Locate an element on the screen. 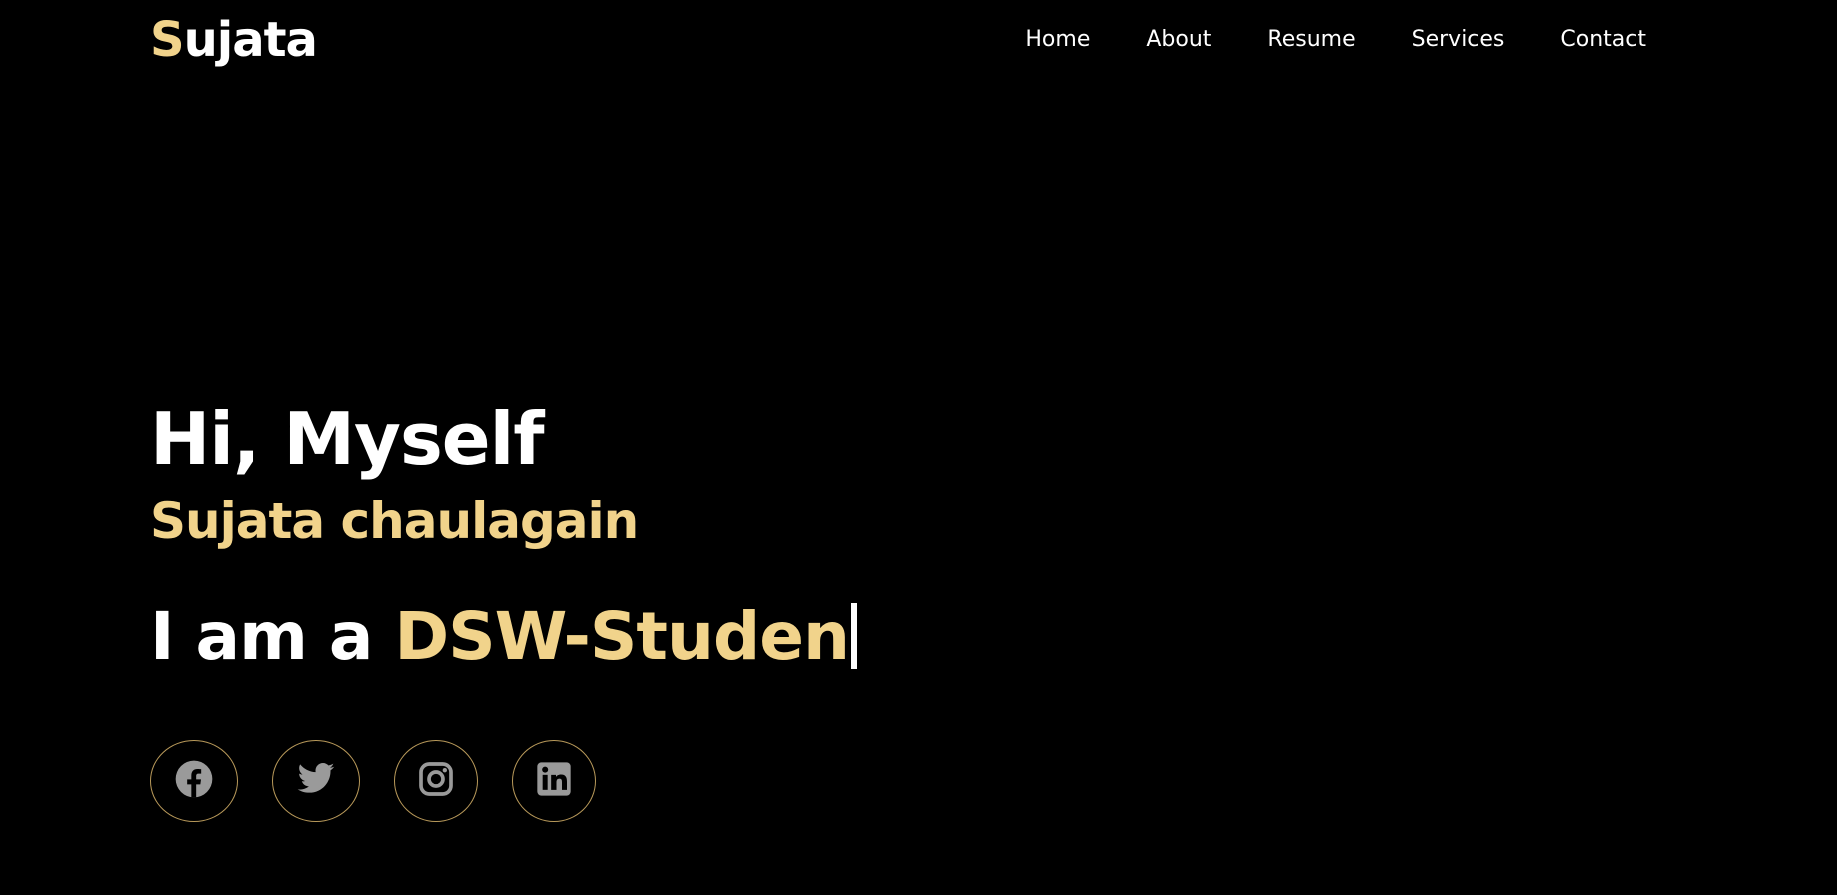 The height and width of the screenshot is (895, 1837). nav-link-home: Home is located at coordinates (1057, 39).